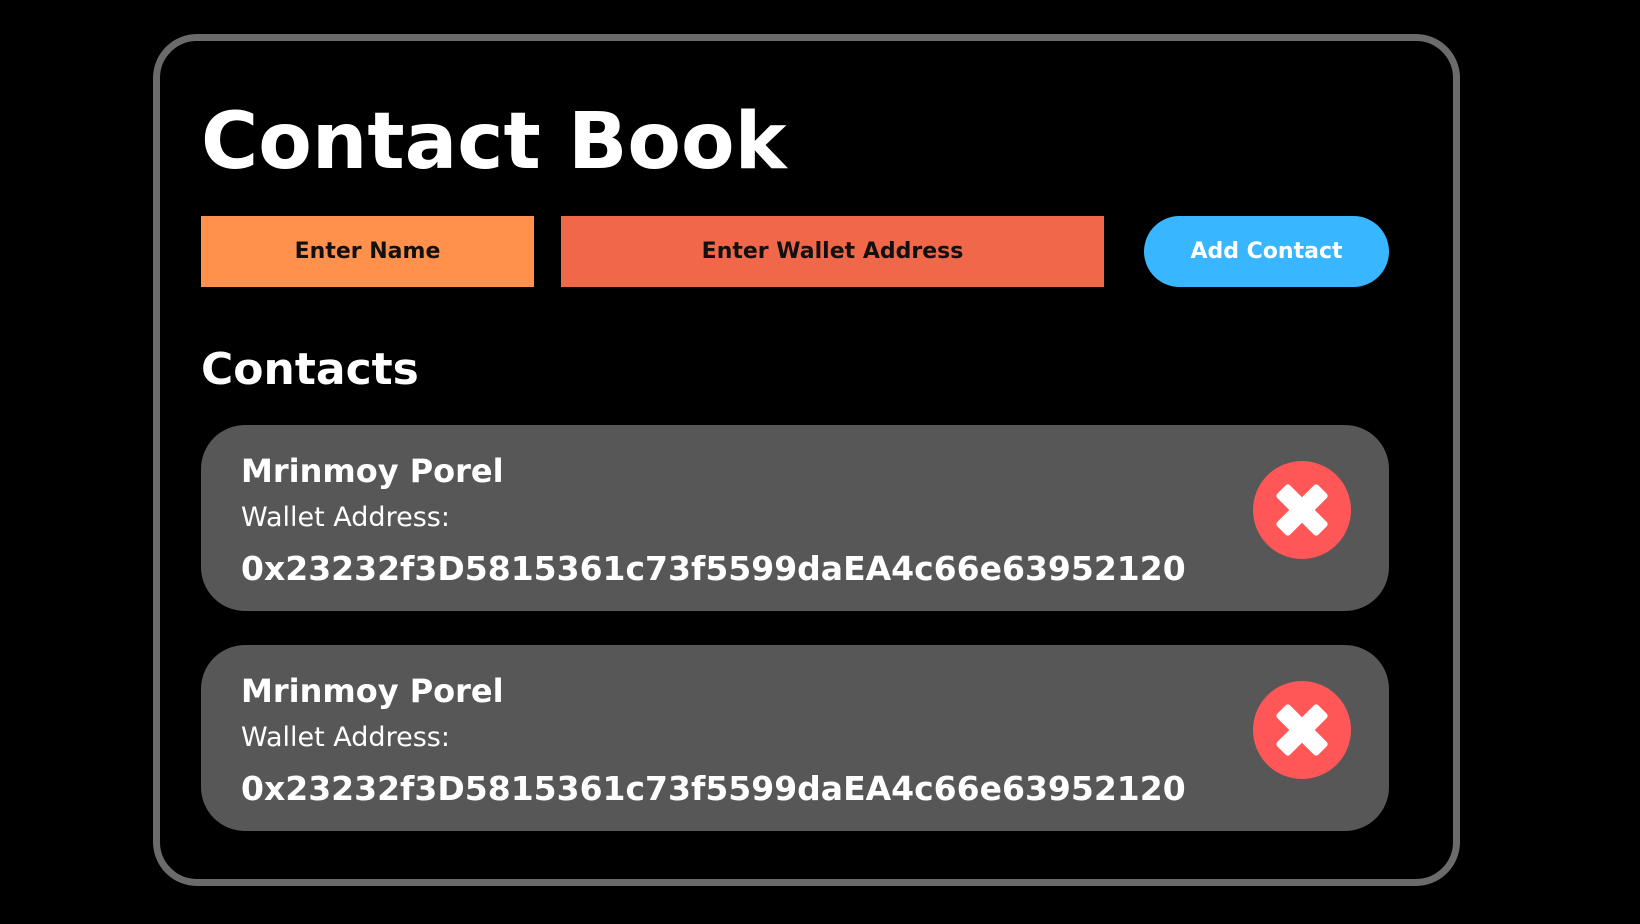 The height and width of the screenshot is (924, 1640). Describe the element at coordinates (494, 142) in the screenshot. I see `page-title: Contact Book` at that location.